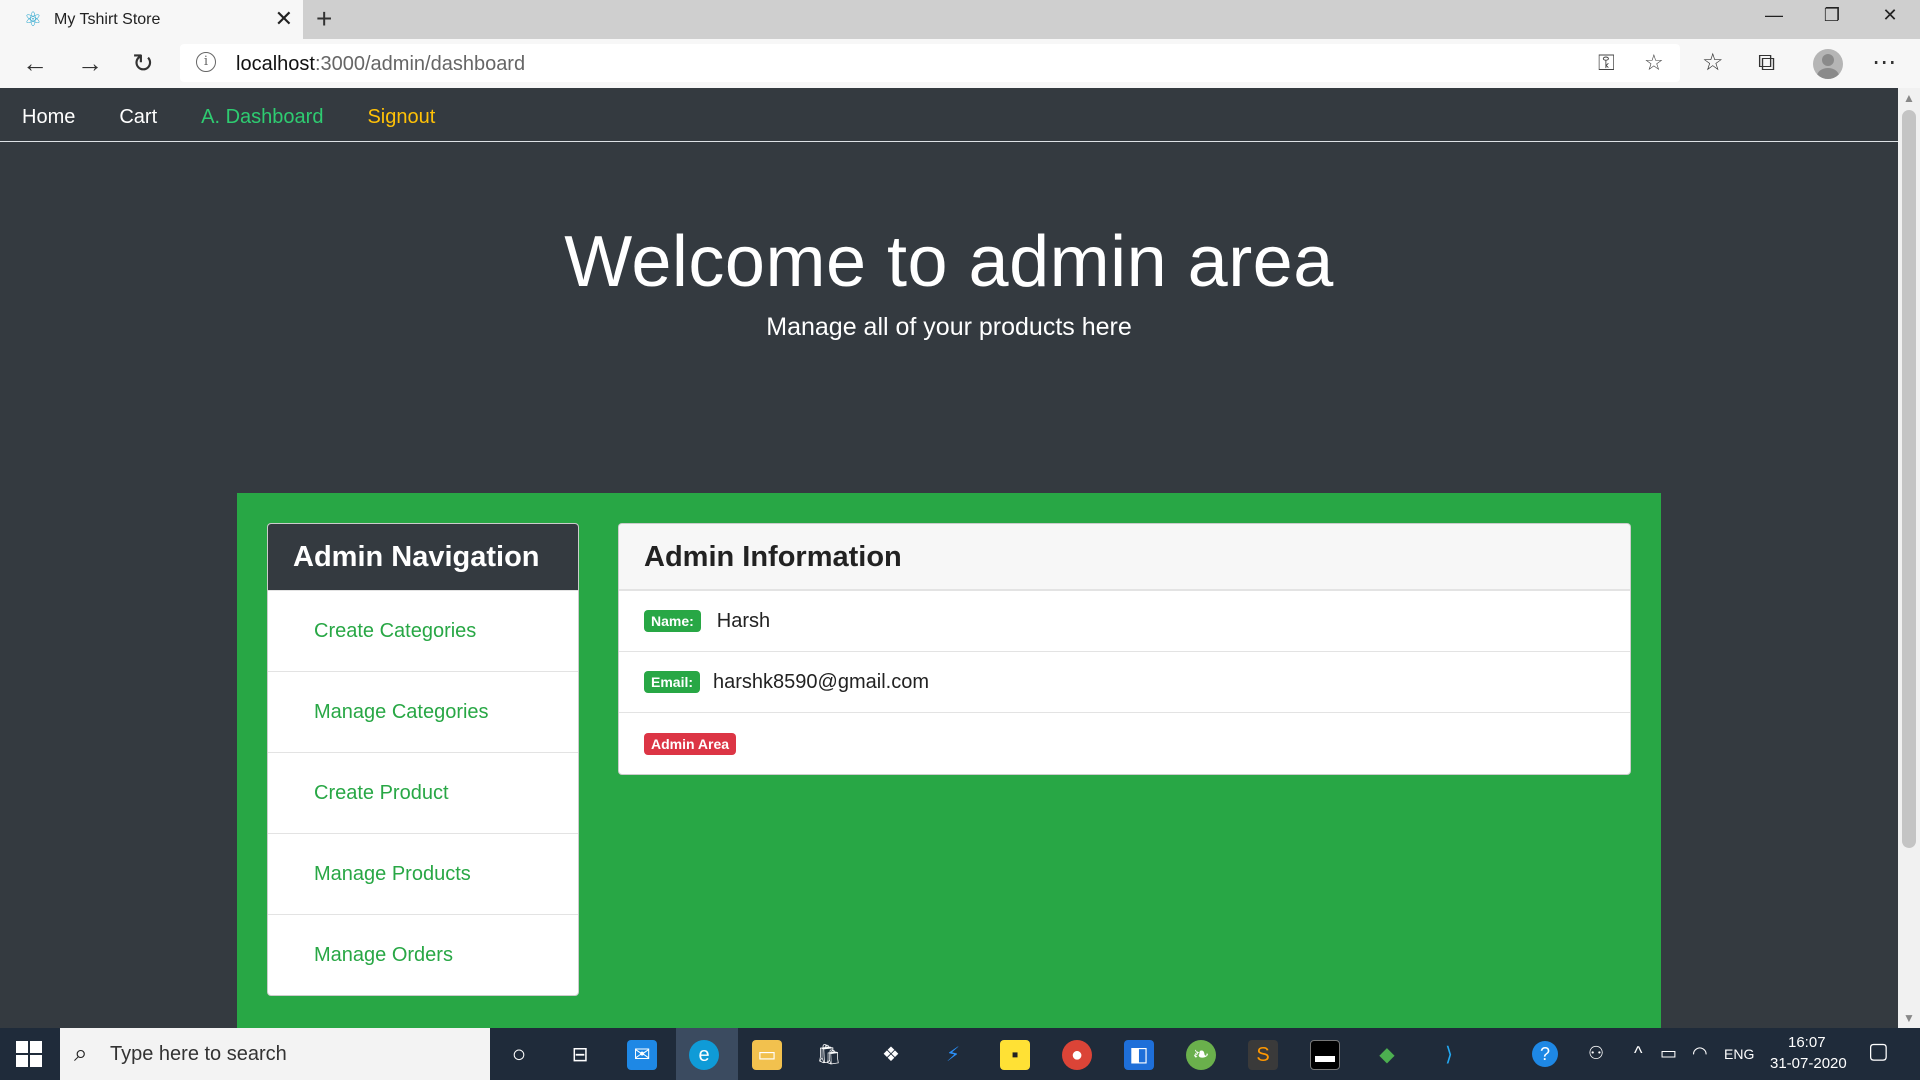 This screenshot has height=1080, width=1920. What do you see at coordinates (1596, 1053) in the screenshot?
I see `people-icon: ⚇` at bounding box center [1596, 1053].